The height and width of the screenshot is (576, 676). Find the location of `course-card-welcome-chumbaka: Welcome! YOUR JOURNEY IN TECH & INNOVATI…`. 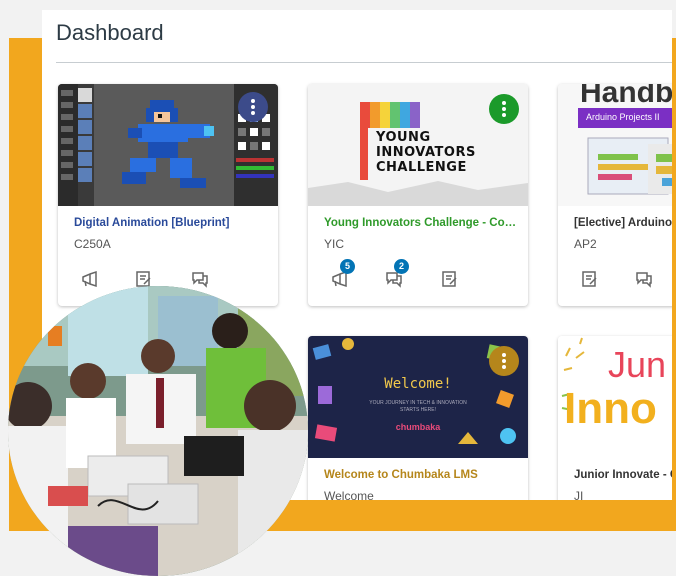

course-card-welcome-chumbaka: Welcome! YOUR JOURNEY IN TECH & INNOVATI… is located at coordinates (418, 418).